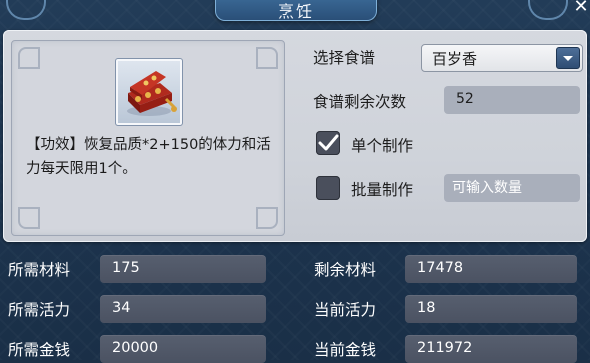  What do you see at coordinates (183, 309) in the screenshot?
I see `vigor-needed-field: 34` at bounding box center [183, 309].